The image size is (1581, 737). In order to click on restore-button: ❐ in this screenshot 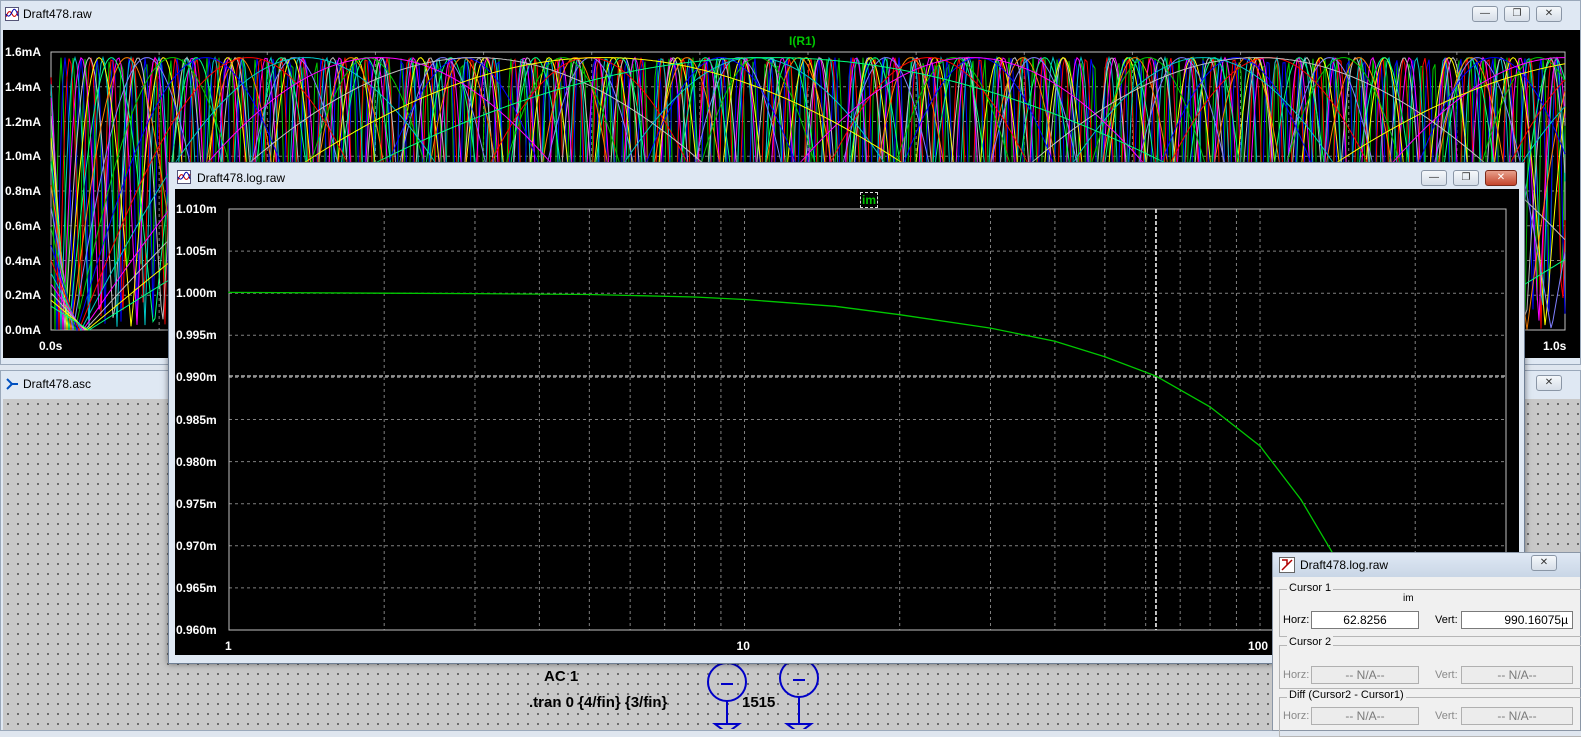, I will do `click(1517, 14)`.